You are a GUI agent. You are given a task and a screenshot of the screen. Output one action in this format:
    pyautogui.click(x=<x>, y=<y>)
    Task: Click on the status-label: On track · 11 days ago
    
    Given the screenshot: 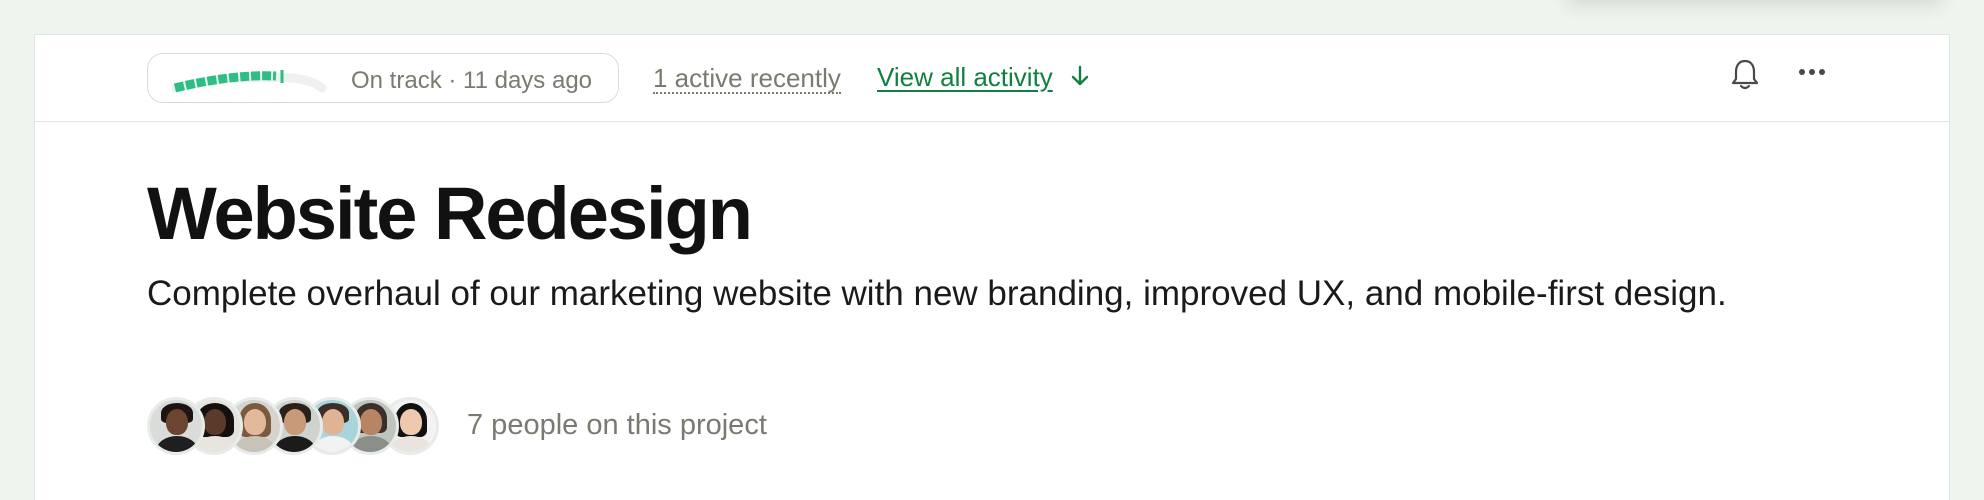 What is the action you would take?
    pyautogui.click(x=472, y=80)
    